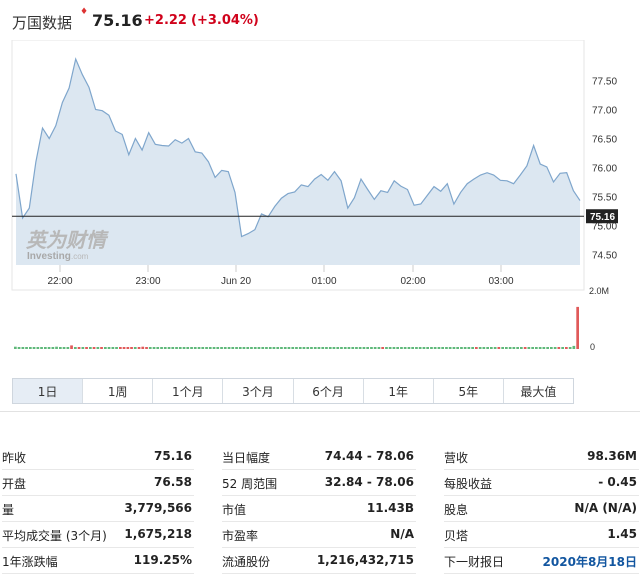  I want to click on stat-row: 流通股份 1,216,432,715, so click(319, 561).